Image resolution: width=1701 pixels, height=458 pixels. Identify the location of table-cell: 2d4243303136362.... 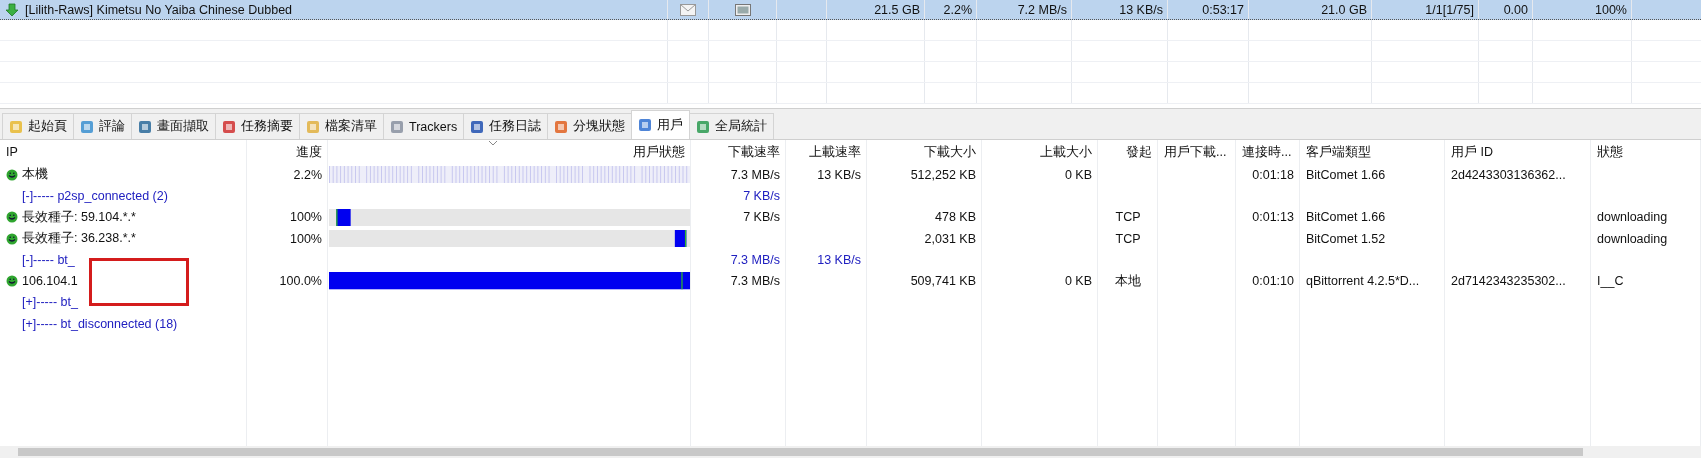
(1508, 174).